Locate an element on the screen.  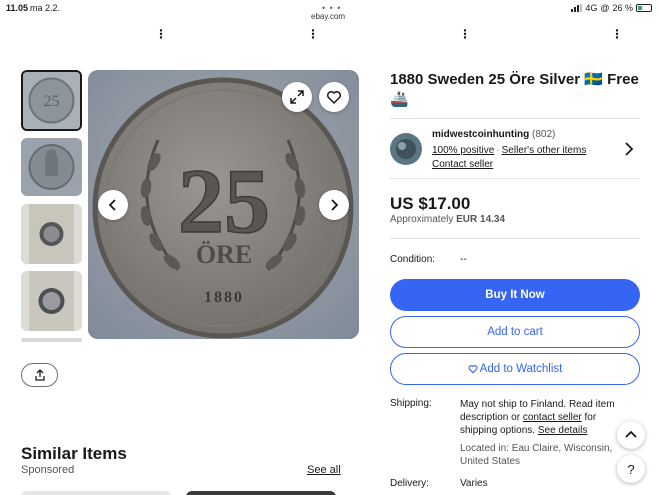
chevron-left-icon is located at coordinates (112, 205).